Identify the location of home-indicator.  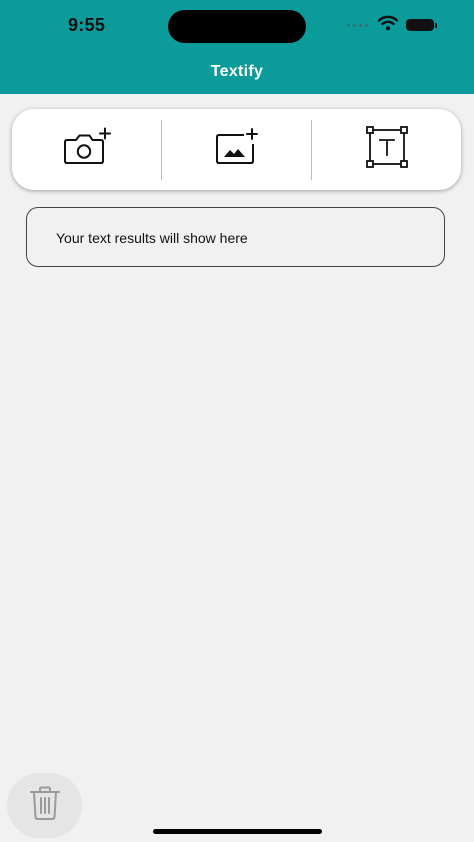
(237, 831).